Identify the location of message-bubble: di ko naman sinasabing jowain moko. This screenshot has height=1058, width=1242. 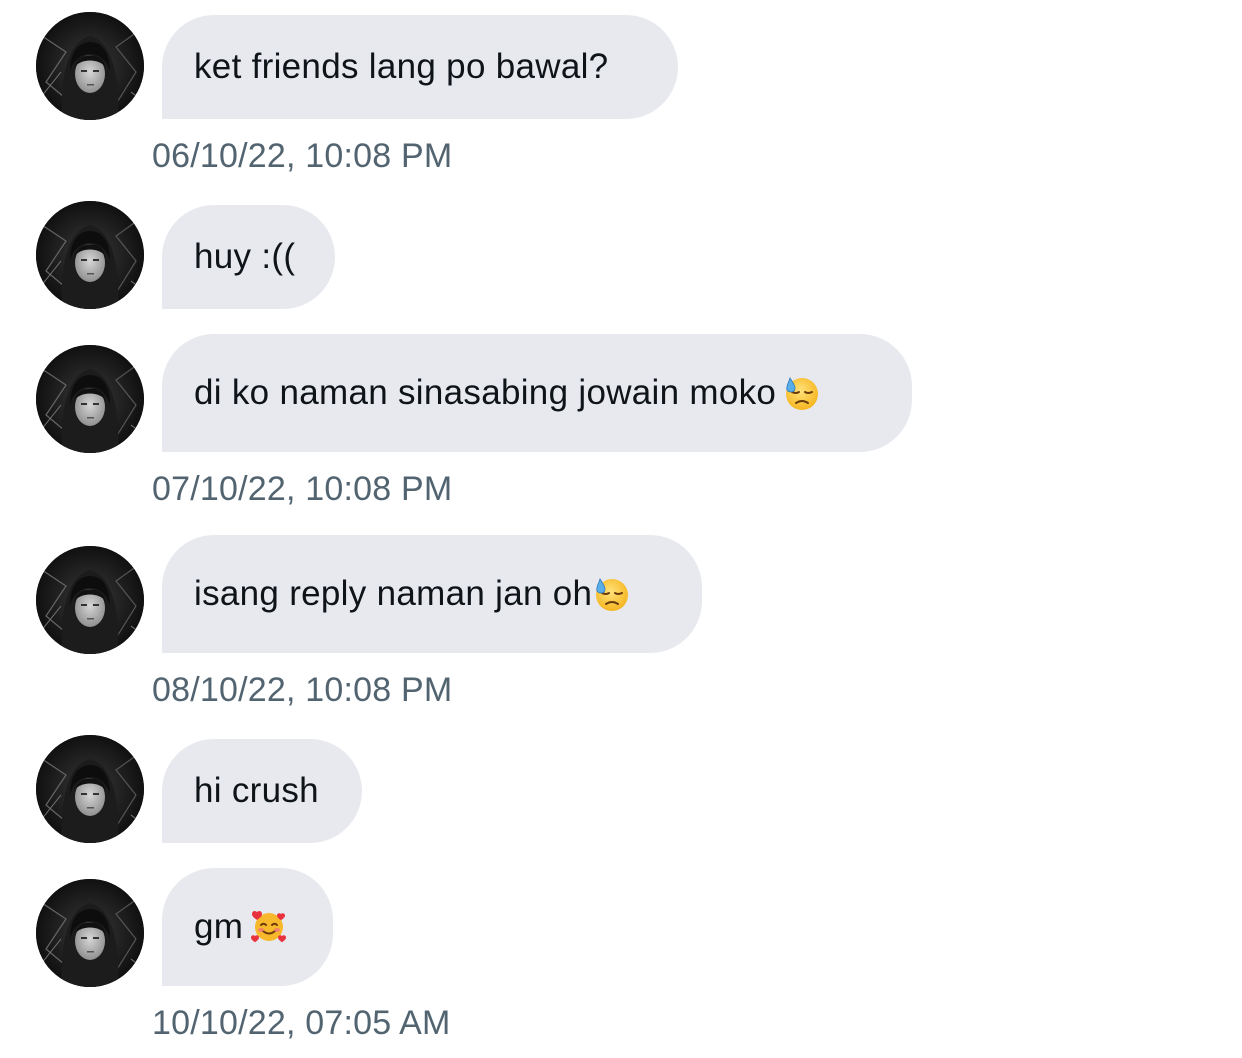
(537, 393).